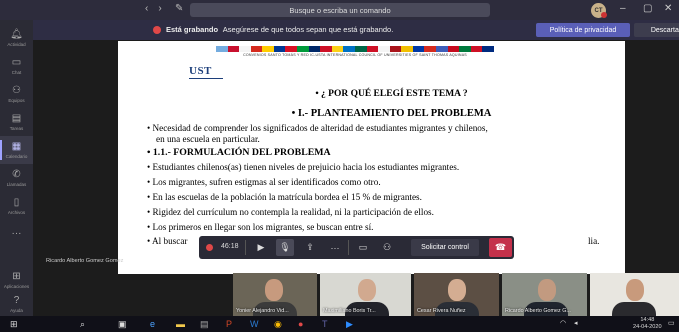  Describe the element at coordinates (208, 139) in the screenshot. I see `slide-bullet-cont: en una escuela en particular.` at that location.